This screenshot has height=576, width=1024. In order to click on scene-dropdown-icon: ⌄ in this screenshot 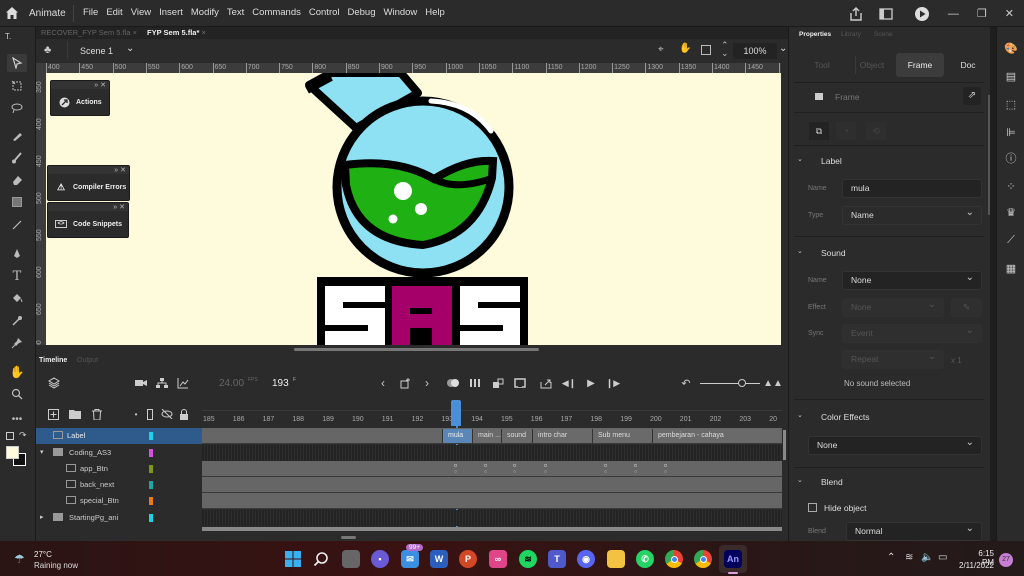, I will do `click(130, 48)`.